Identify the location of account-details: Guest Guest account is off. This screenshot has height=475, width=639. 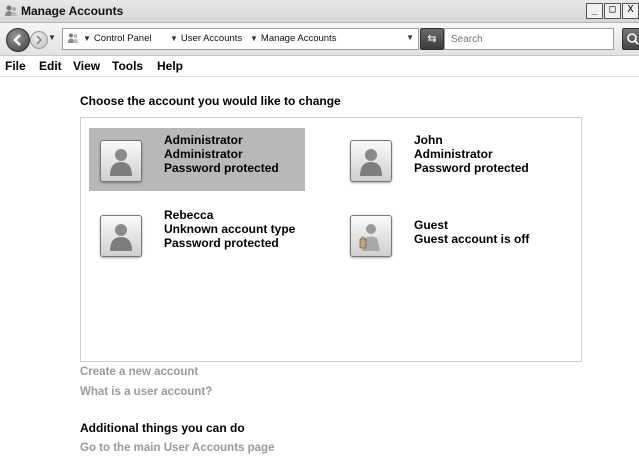
(471, 232).